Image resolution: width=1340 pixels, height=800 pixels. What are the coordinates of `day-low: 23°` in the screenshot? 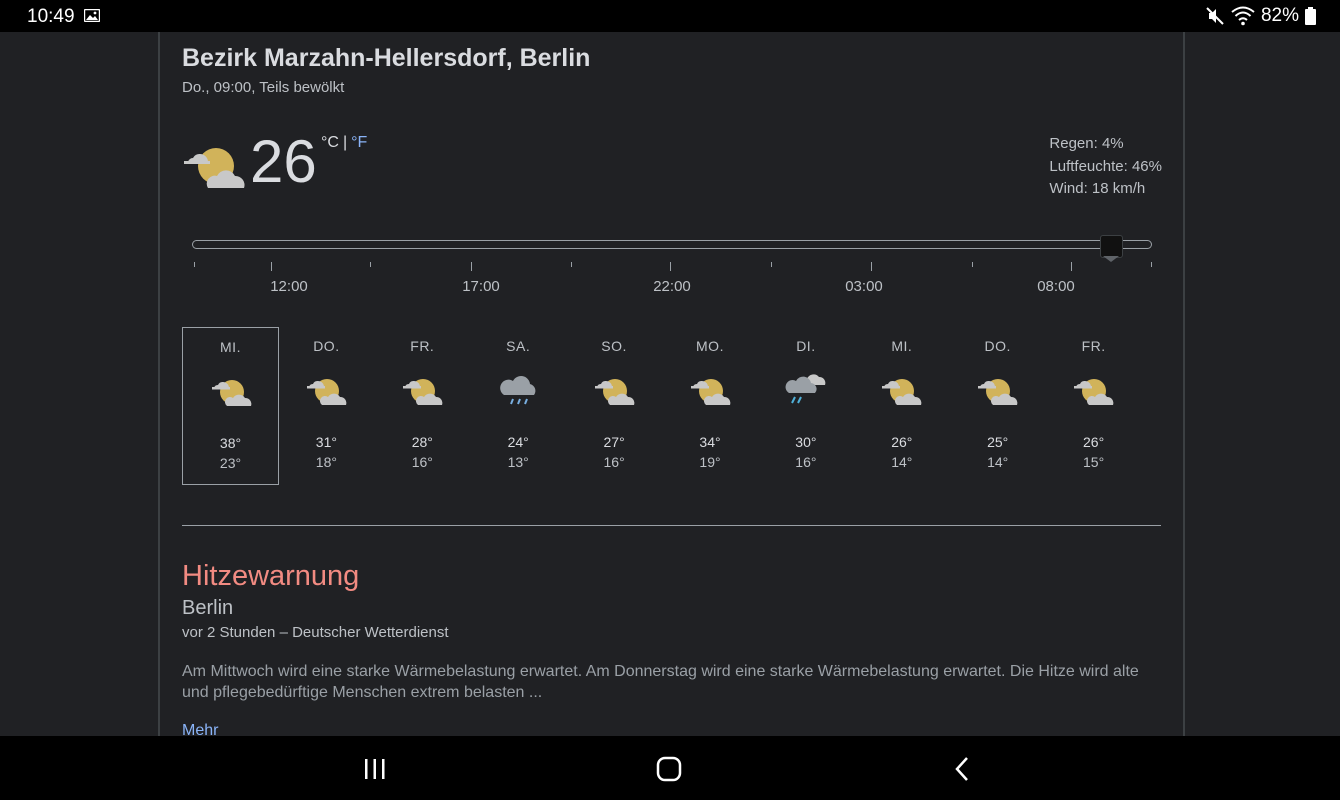 It's located at (230, 463).